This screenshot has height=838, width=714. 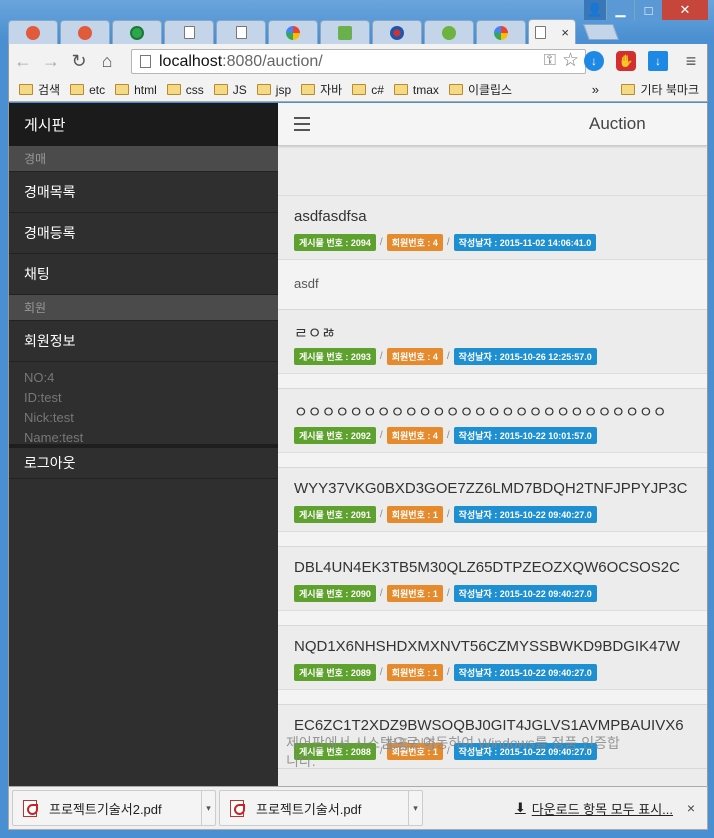 I want to click on minimize-button: ▁, so click(x=620, y=10).